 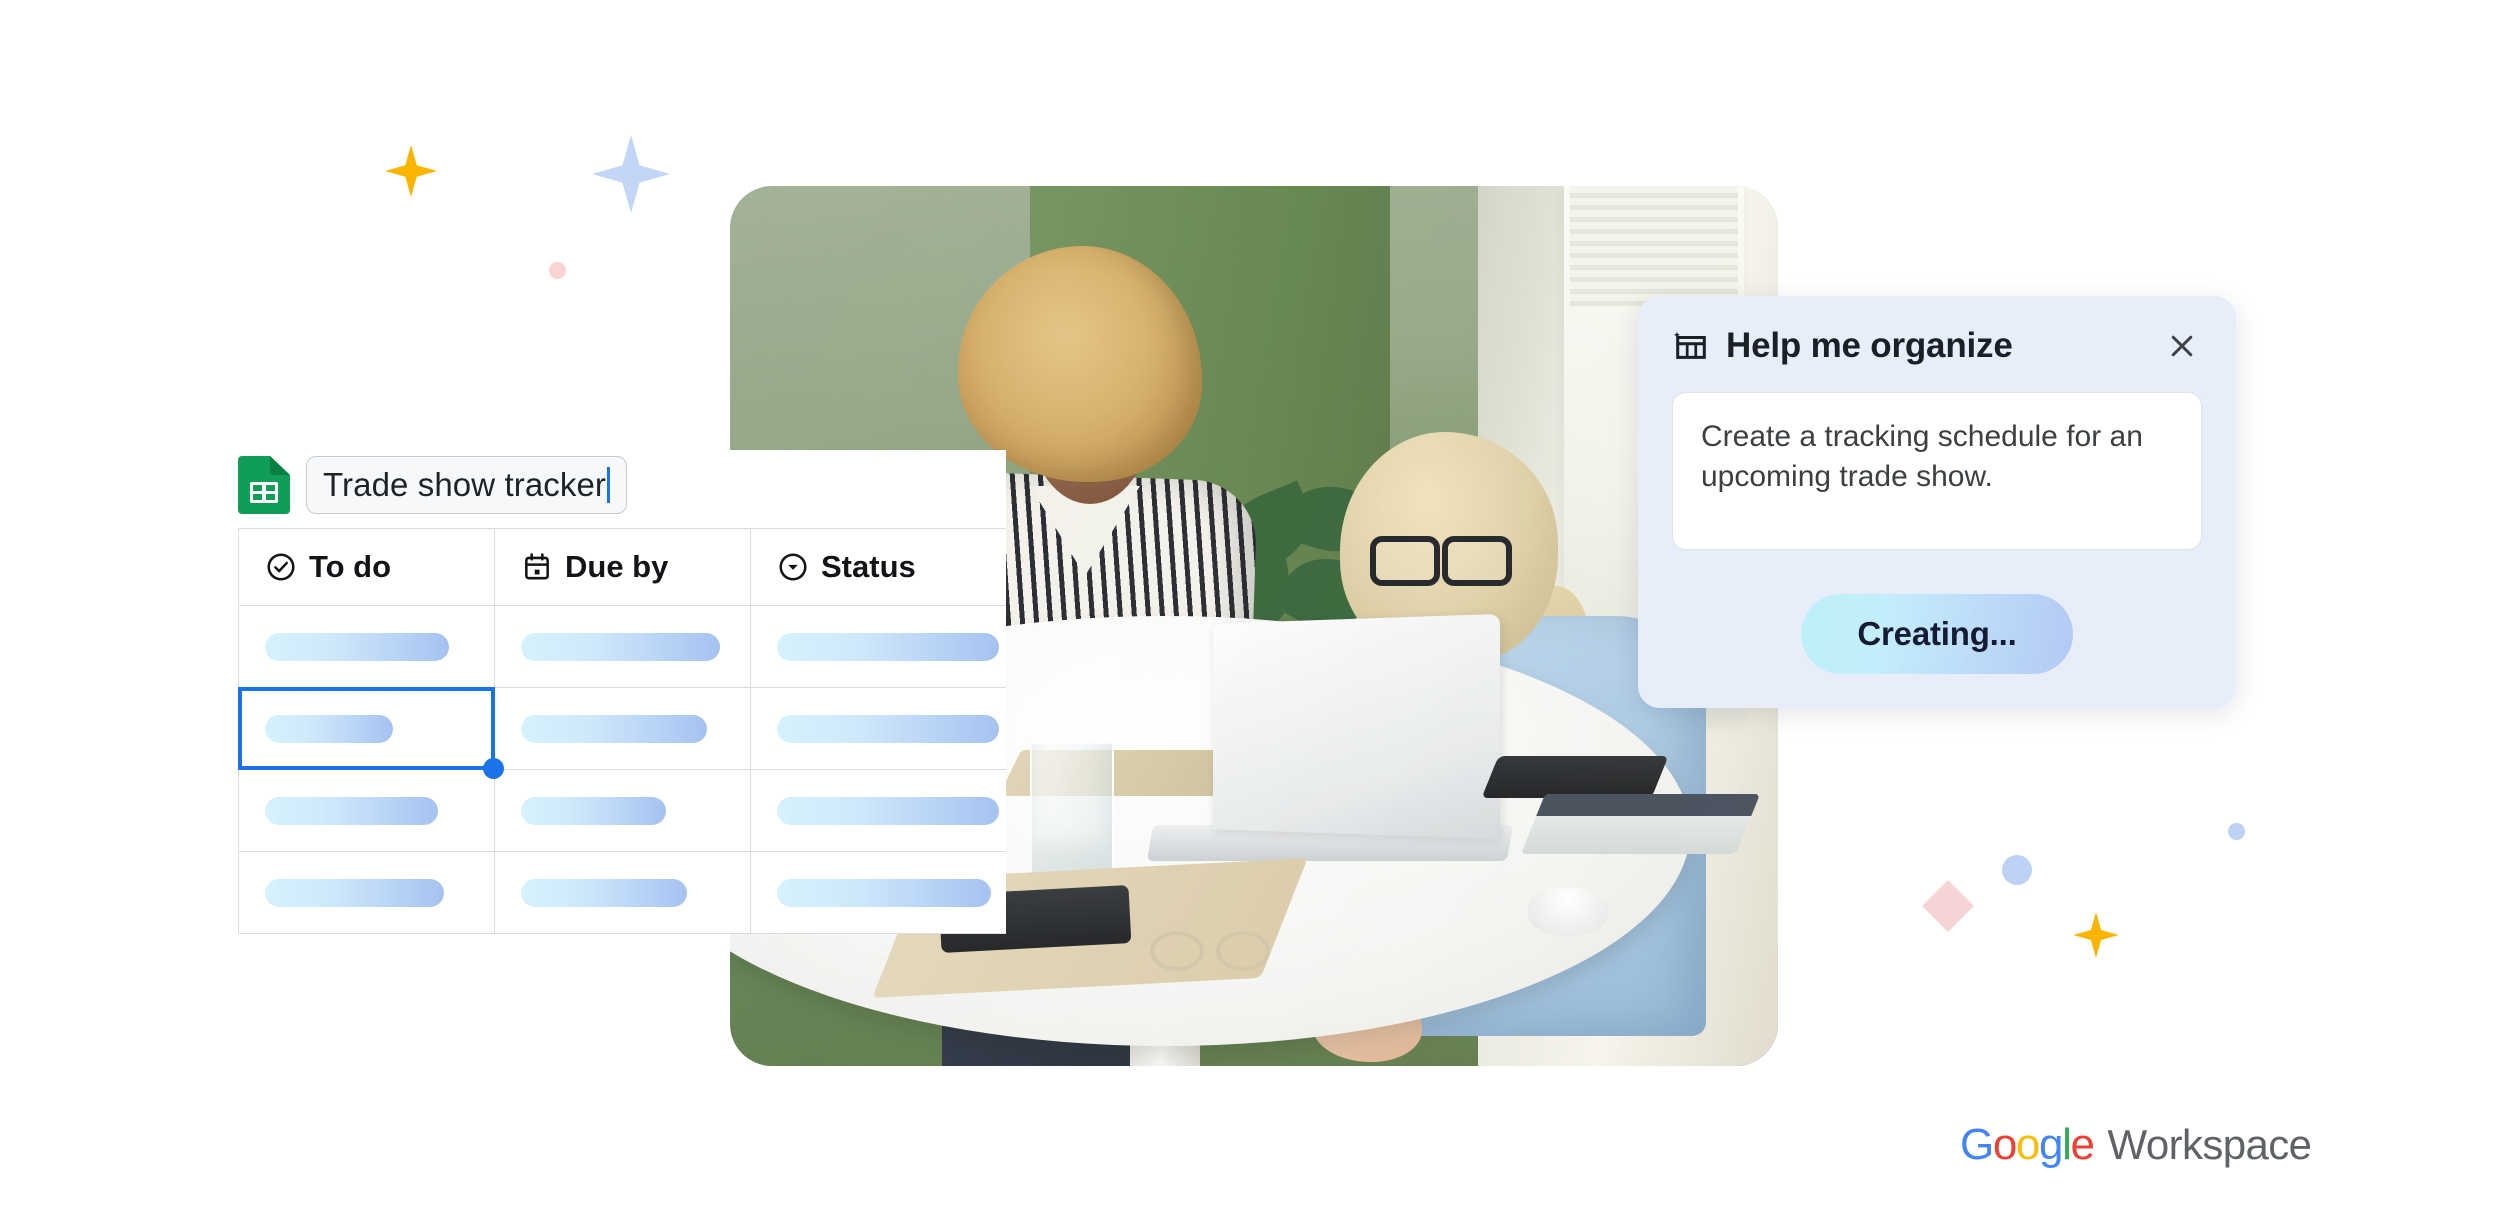 I want to click on photo-water-glass, so click(x=1072, y=814).